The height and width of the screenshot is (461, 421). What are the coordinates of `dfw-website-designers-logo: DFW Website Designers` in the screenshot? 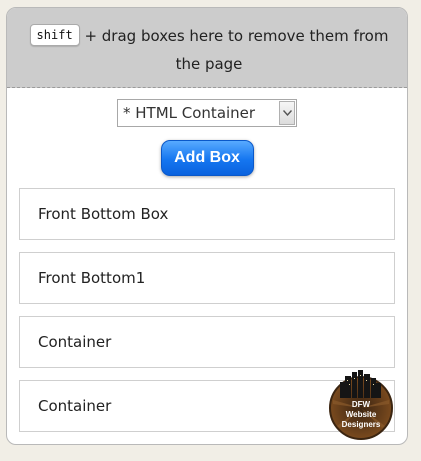 It's located at (361, 405).